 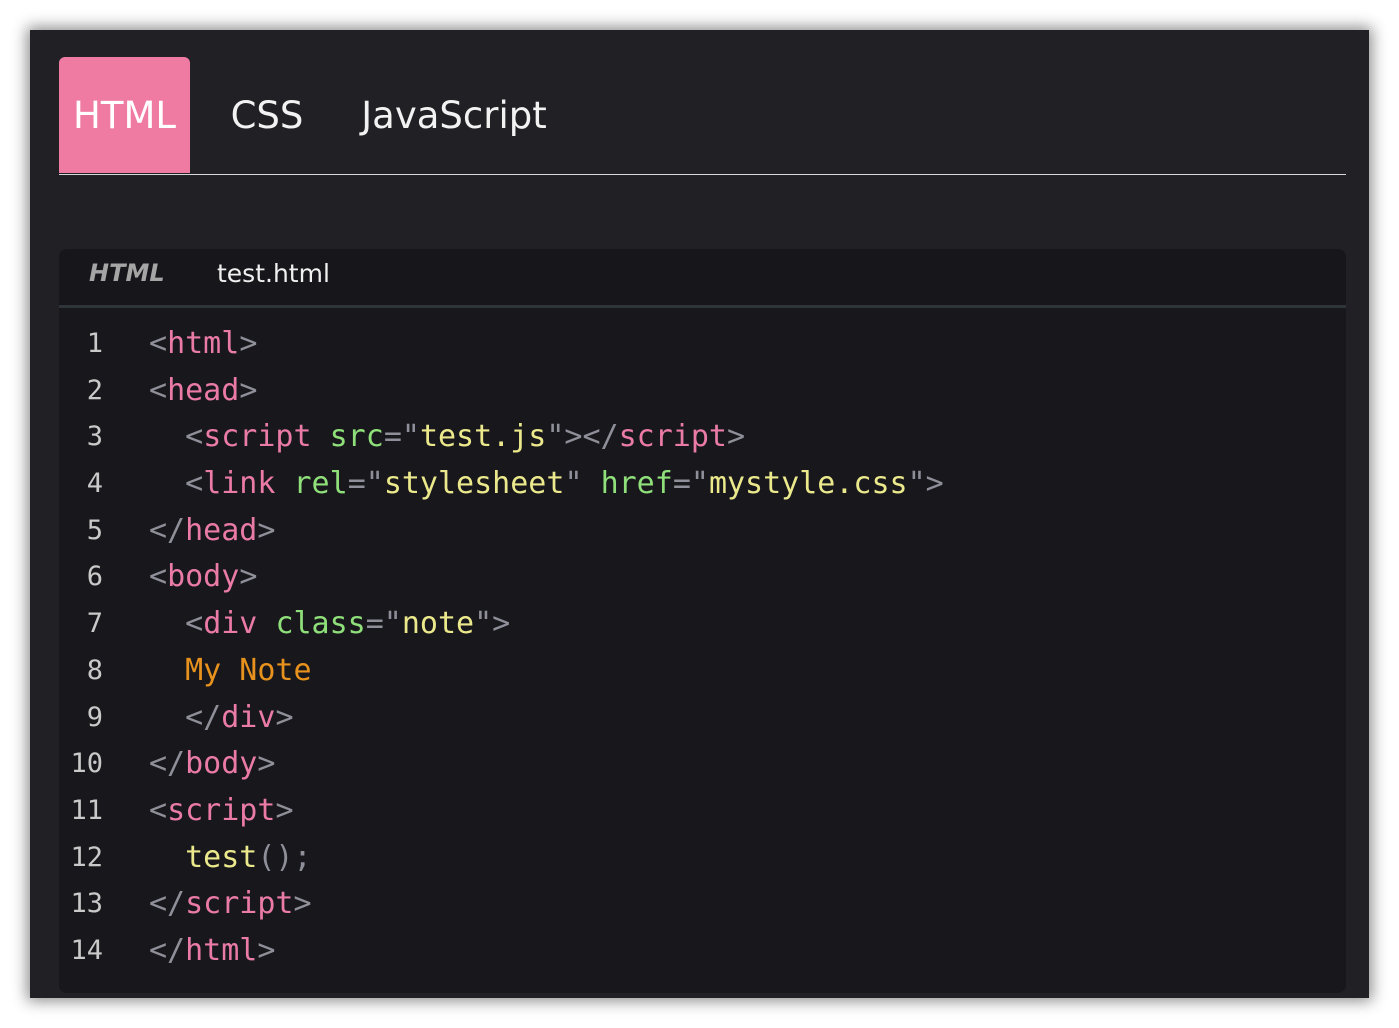 What do you see at coordinates (702, 671) in the screenshot?
I see `code-line: 8 My Note` at bounding box center [702, 671].